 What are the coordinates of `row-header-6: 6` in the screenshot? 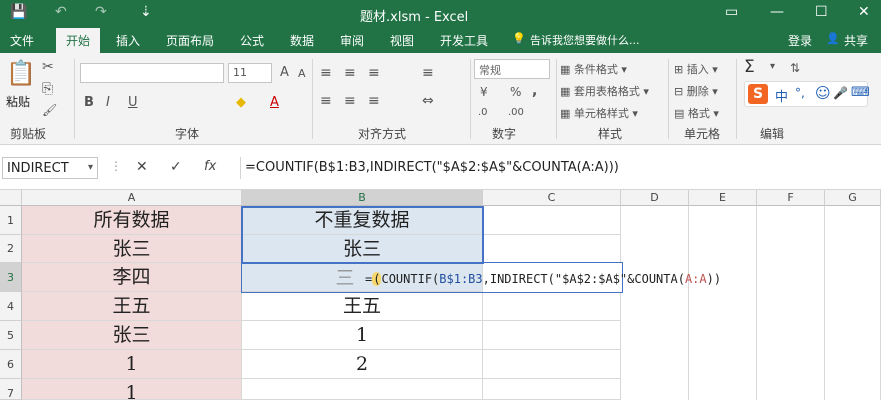 It's located at (11, 364).